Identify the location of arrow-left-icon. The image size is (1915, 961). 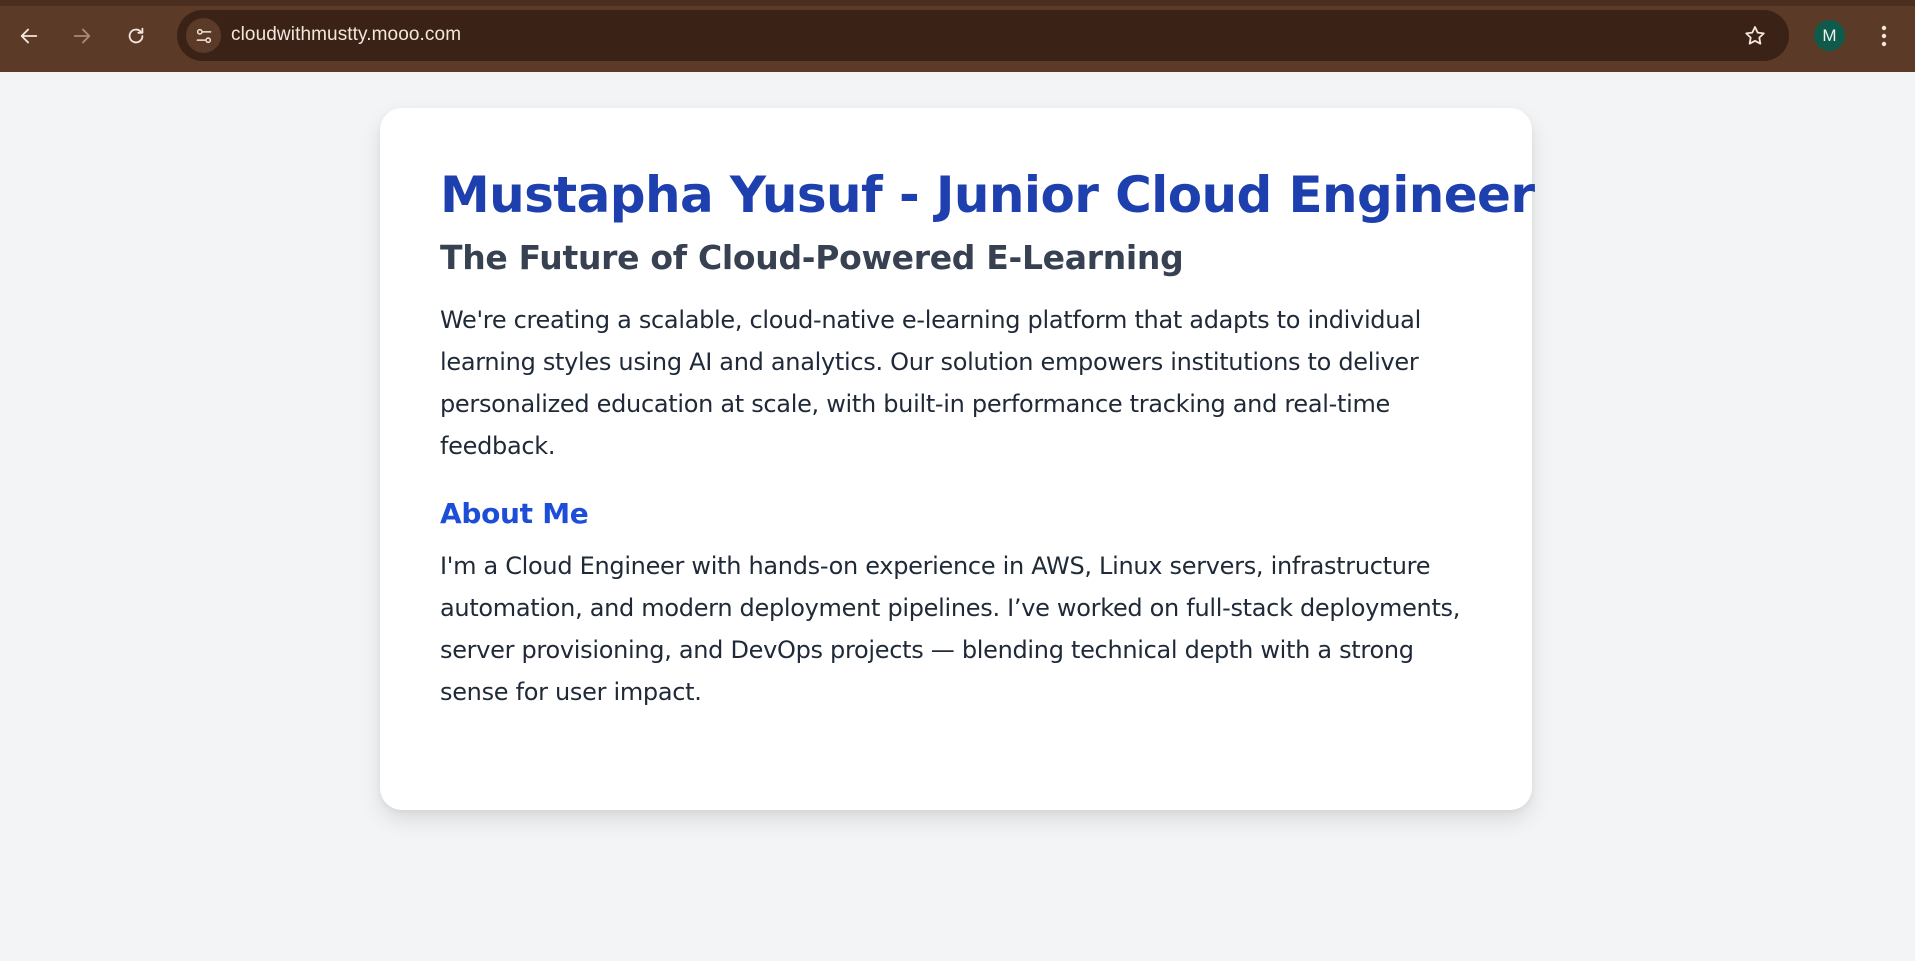
(29, 36).